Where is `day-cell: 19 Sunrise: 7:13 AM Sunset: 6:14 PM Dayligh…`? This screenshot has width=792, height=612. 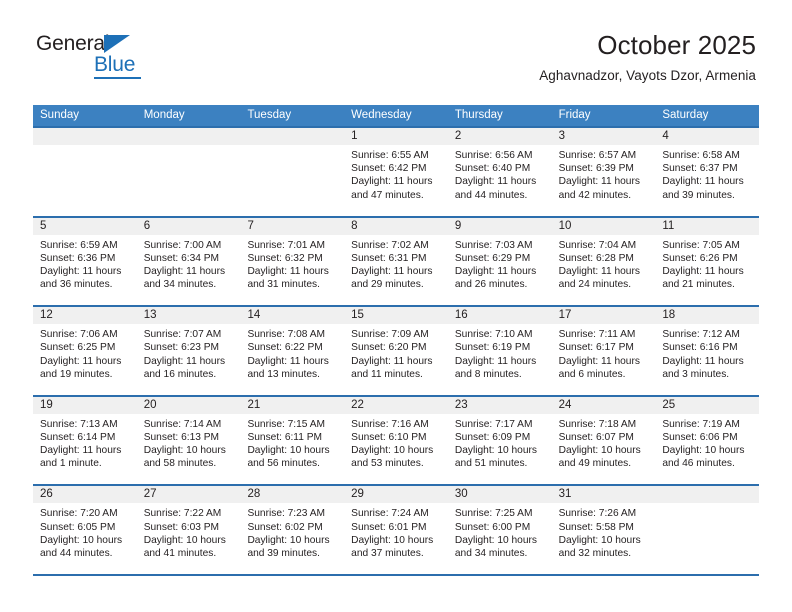 day-cell: 19 Sunrise: 7:13 AM Sunset: 6:14 PM Dayligh… is located at coordinates (85, 440).